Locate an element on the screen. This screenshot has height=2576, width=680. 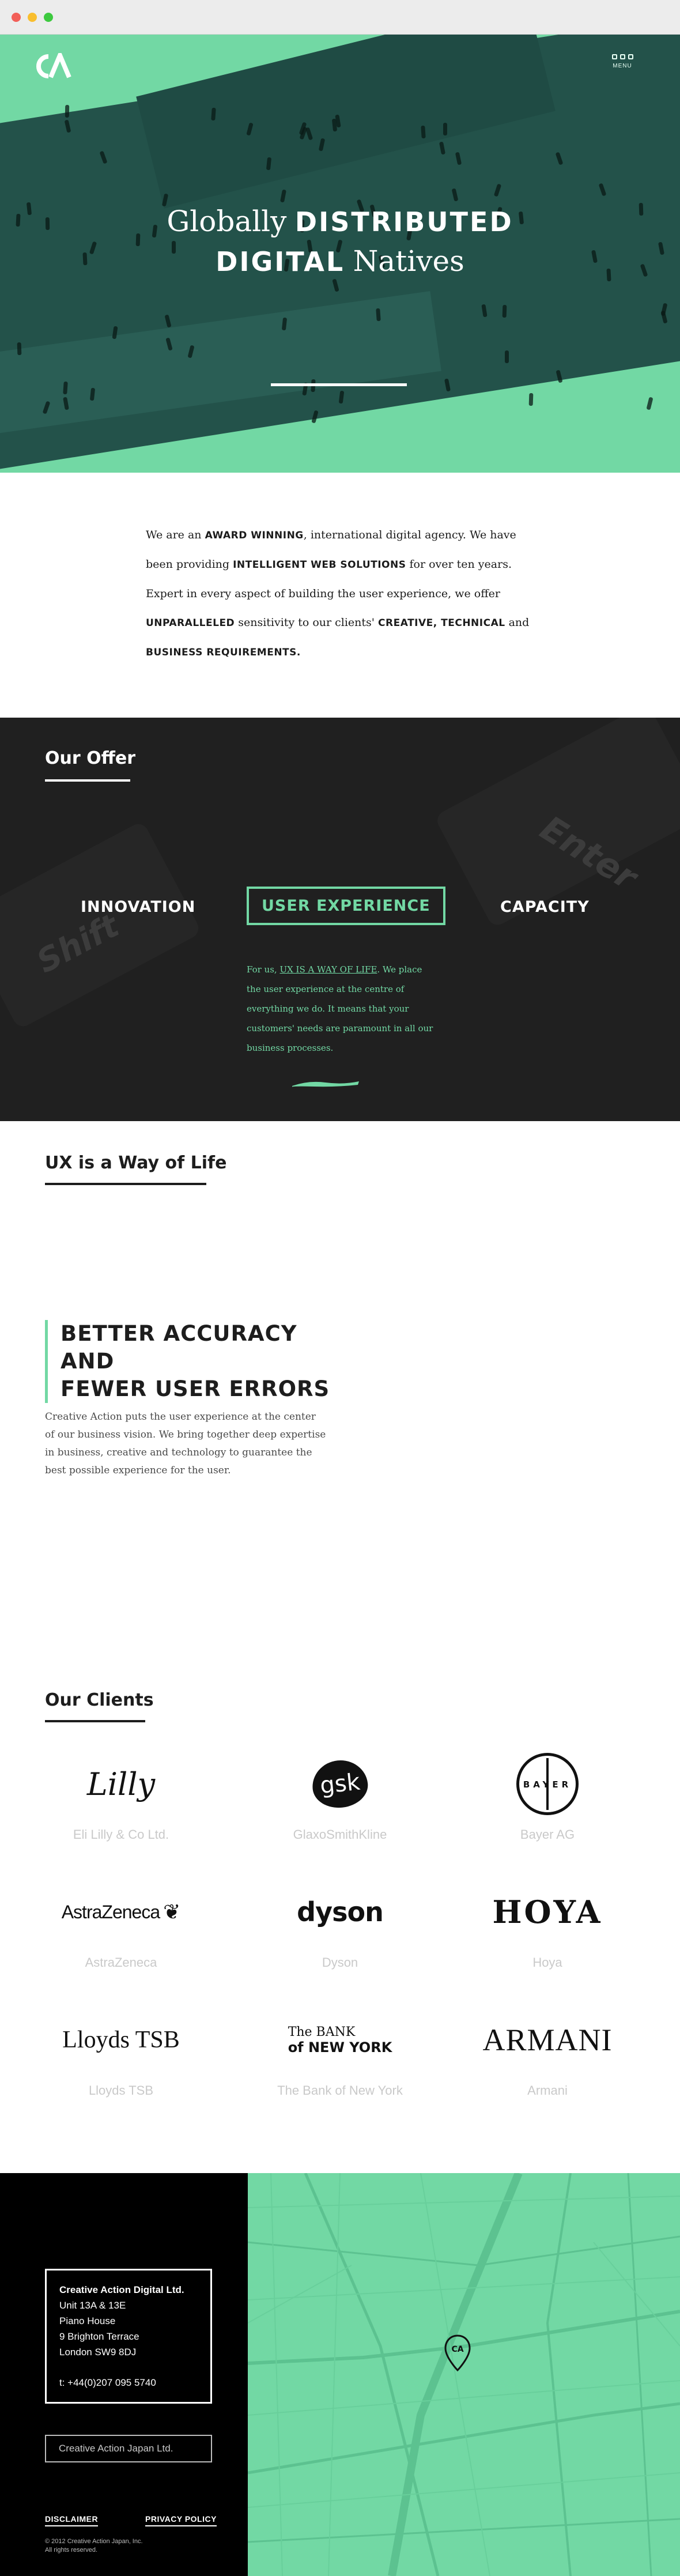
client-dyson: dyson Dyson is located at coordinates (340, 1925).